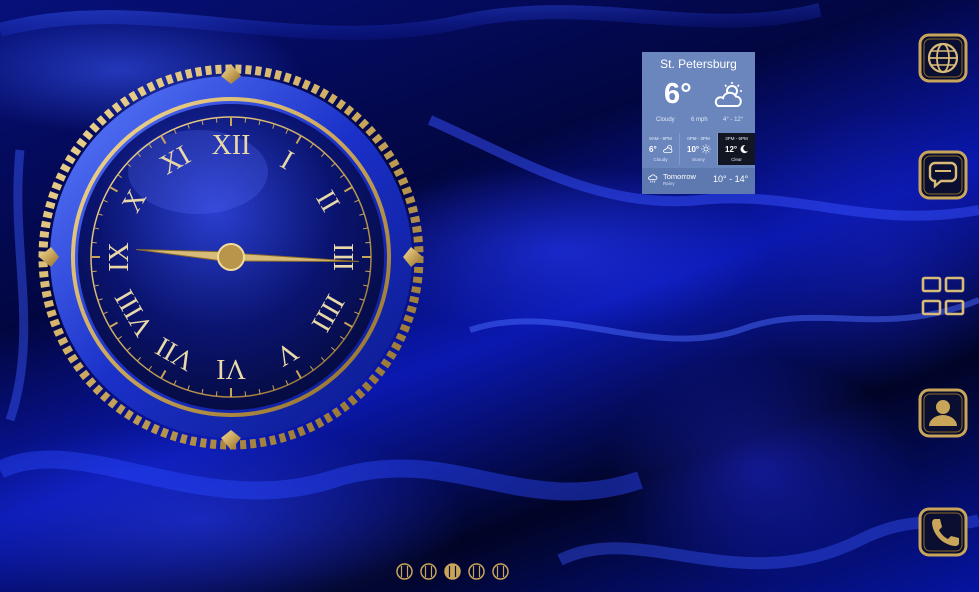 The height and width of the screenshot is (592, 979). I want to click on clock-hub, so click(231, 257).